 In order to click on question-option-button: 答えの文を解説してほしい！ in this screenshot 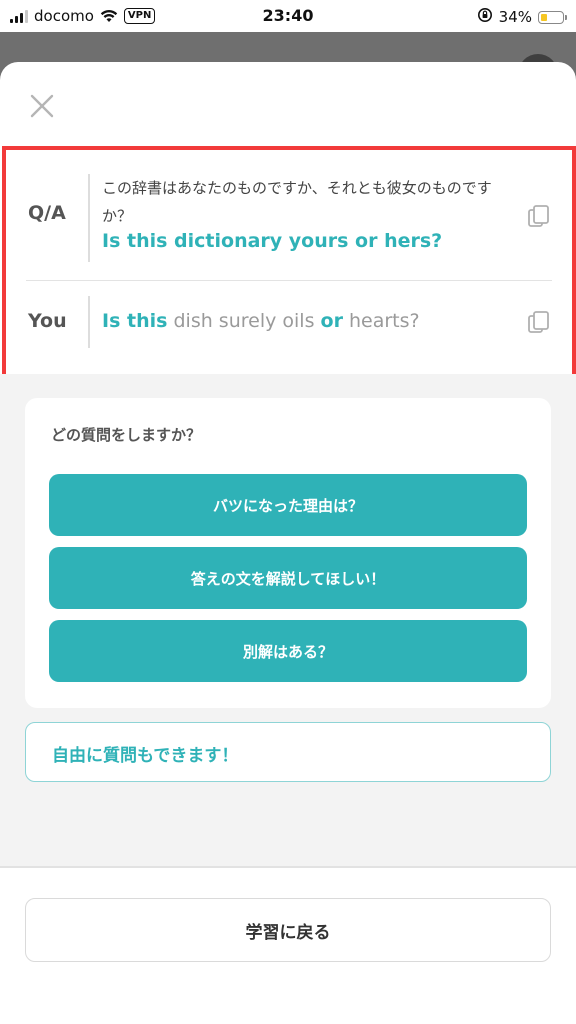, I will do `click(288, 578)`.